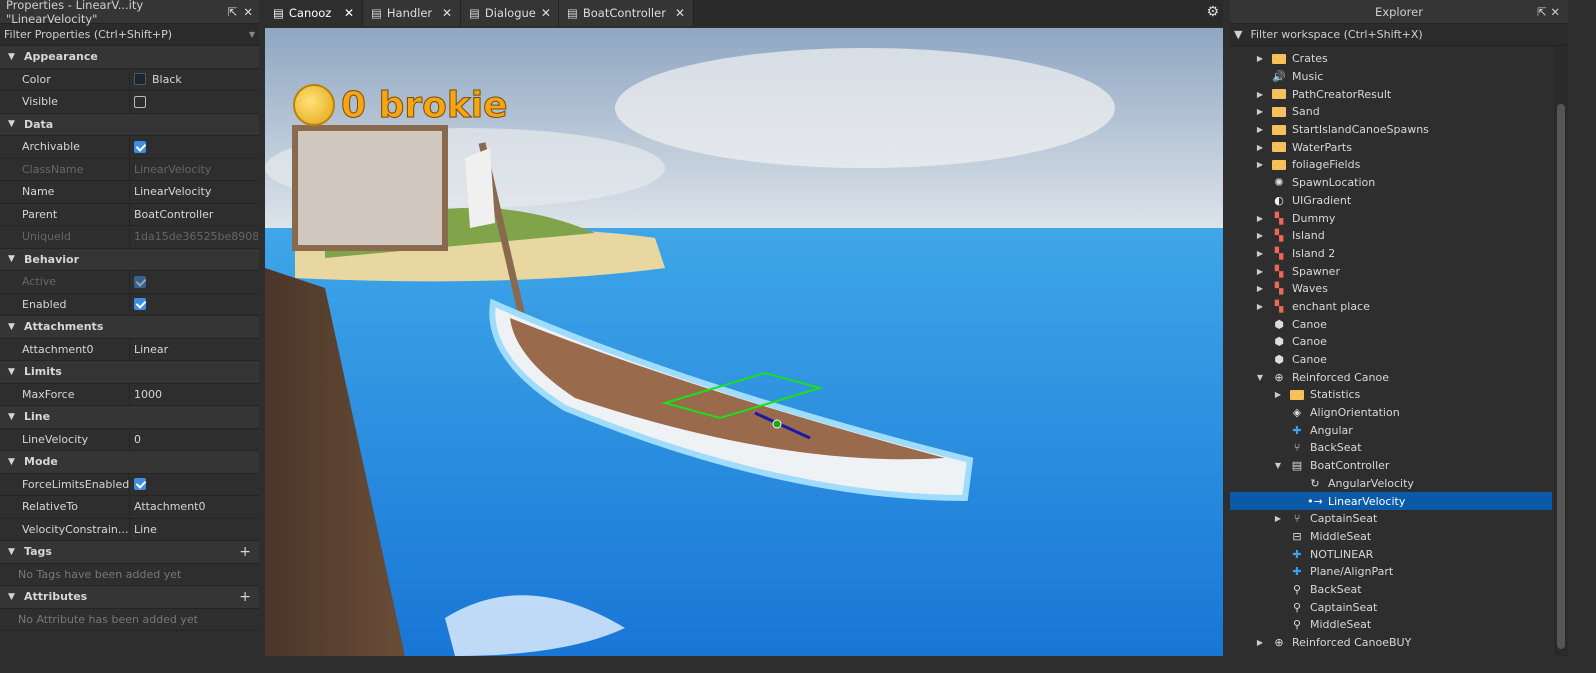 The image size is (1596, 673). I want to click on tab-handler: ▤ Handler ✕, so click(412, 13).